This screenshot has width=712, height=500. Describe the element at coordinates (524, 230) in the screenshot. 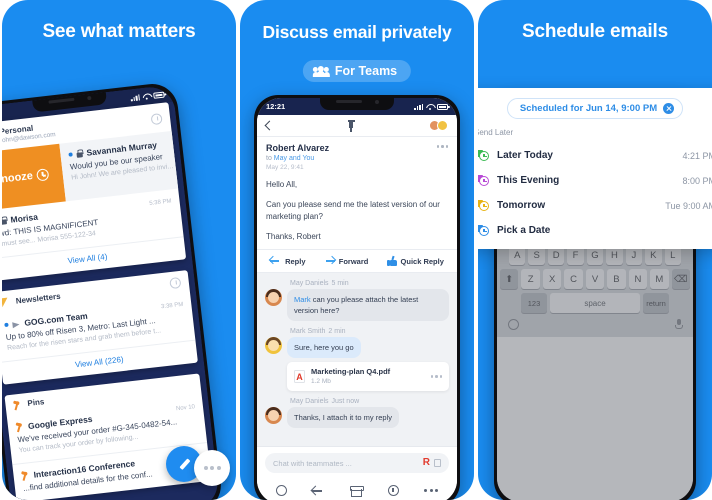

I see `option-label: Pick a Date` at that location.